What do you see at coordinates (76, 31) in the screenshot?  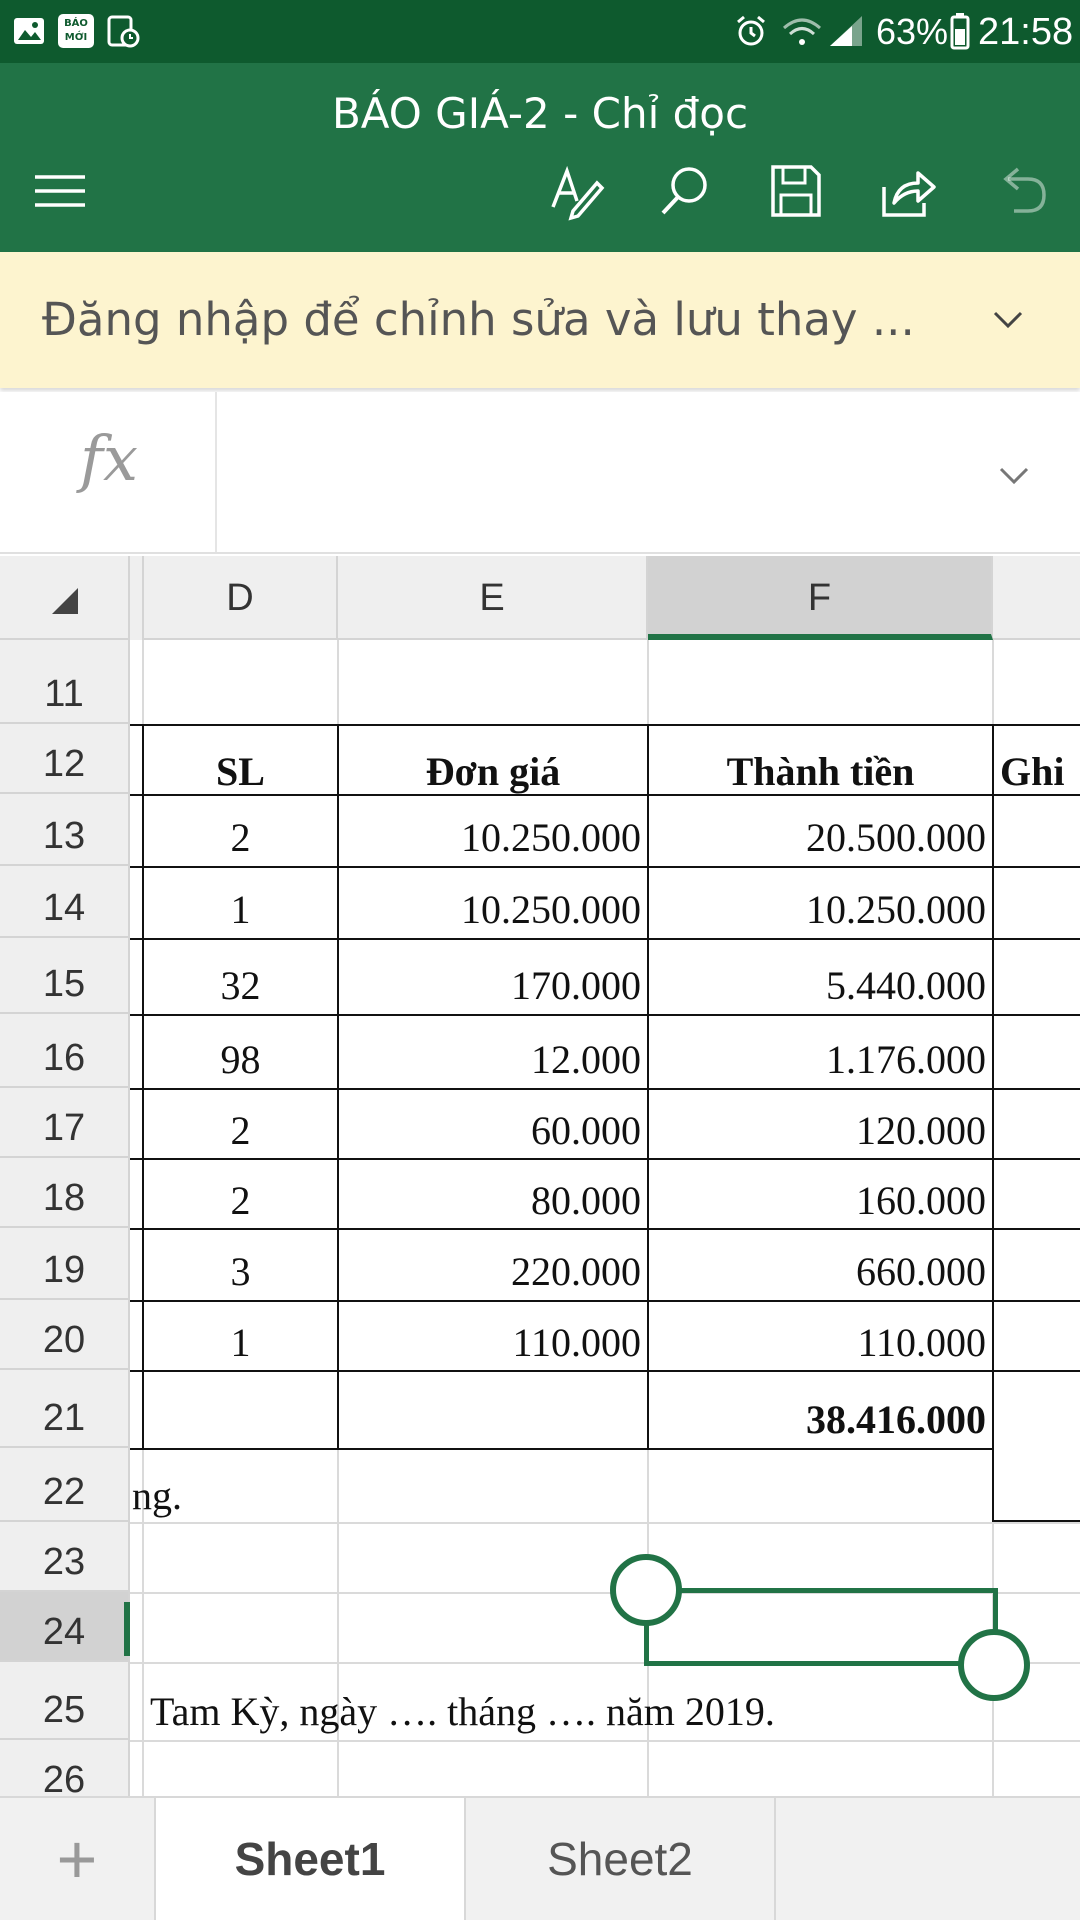 I see `baomoi-app-icon: BÁO MỚI` at bounding box center [76, 31].